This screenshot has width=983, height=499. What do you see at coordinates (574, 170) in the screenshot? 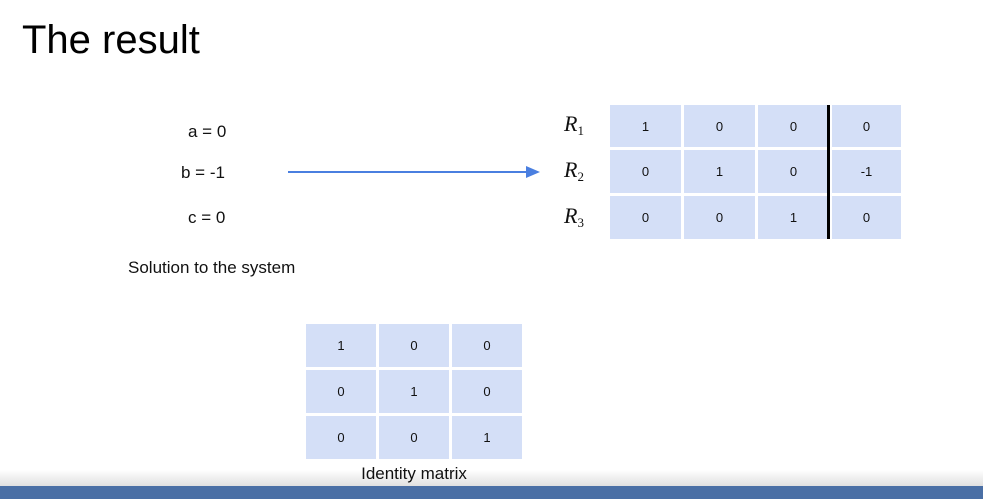
I see `row-label-r2: R2` at bounding box center [574, 170].